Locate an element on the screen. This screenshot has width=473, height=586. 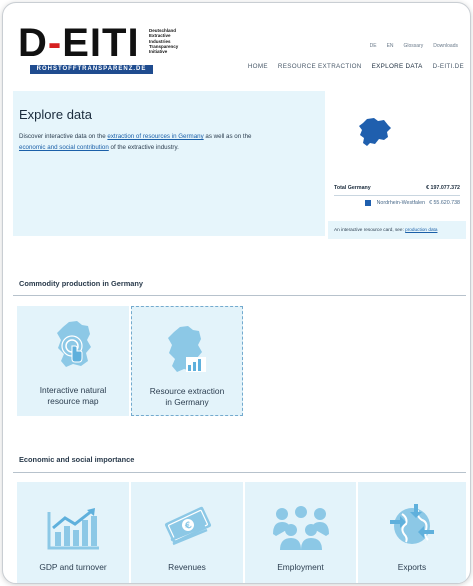
page-title: Explore data is located at coordinates (55, 114).